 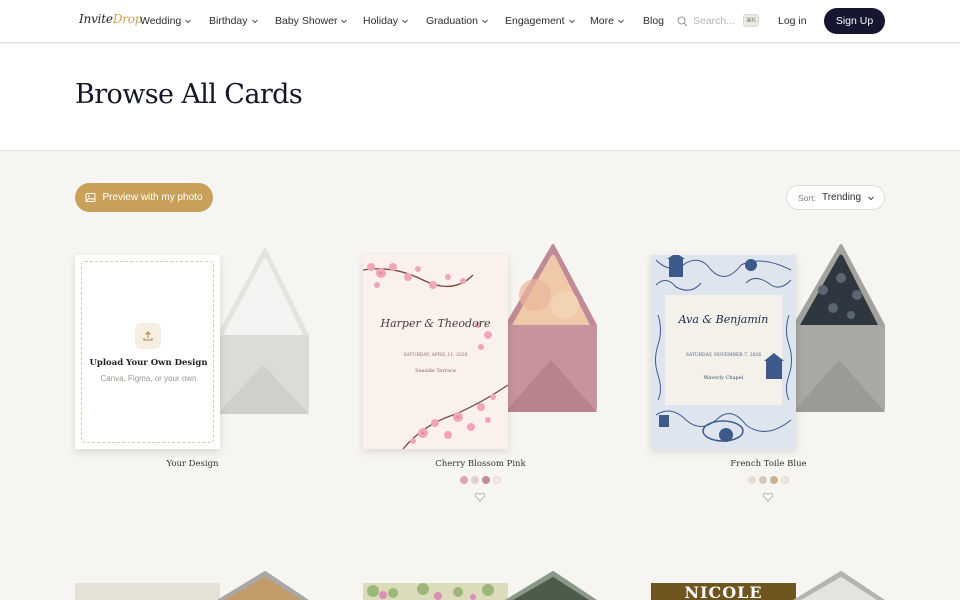 What do you see at coordinates (234, 21) in the screenshot?
I see `nav-item-birthday: Birthday` at bounding box center [234, 21].